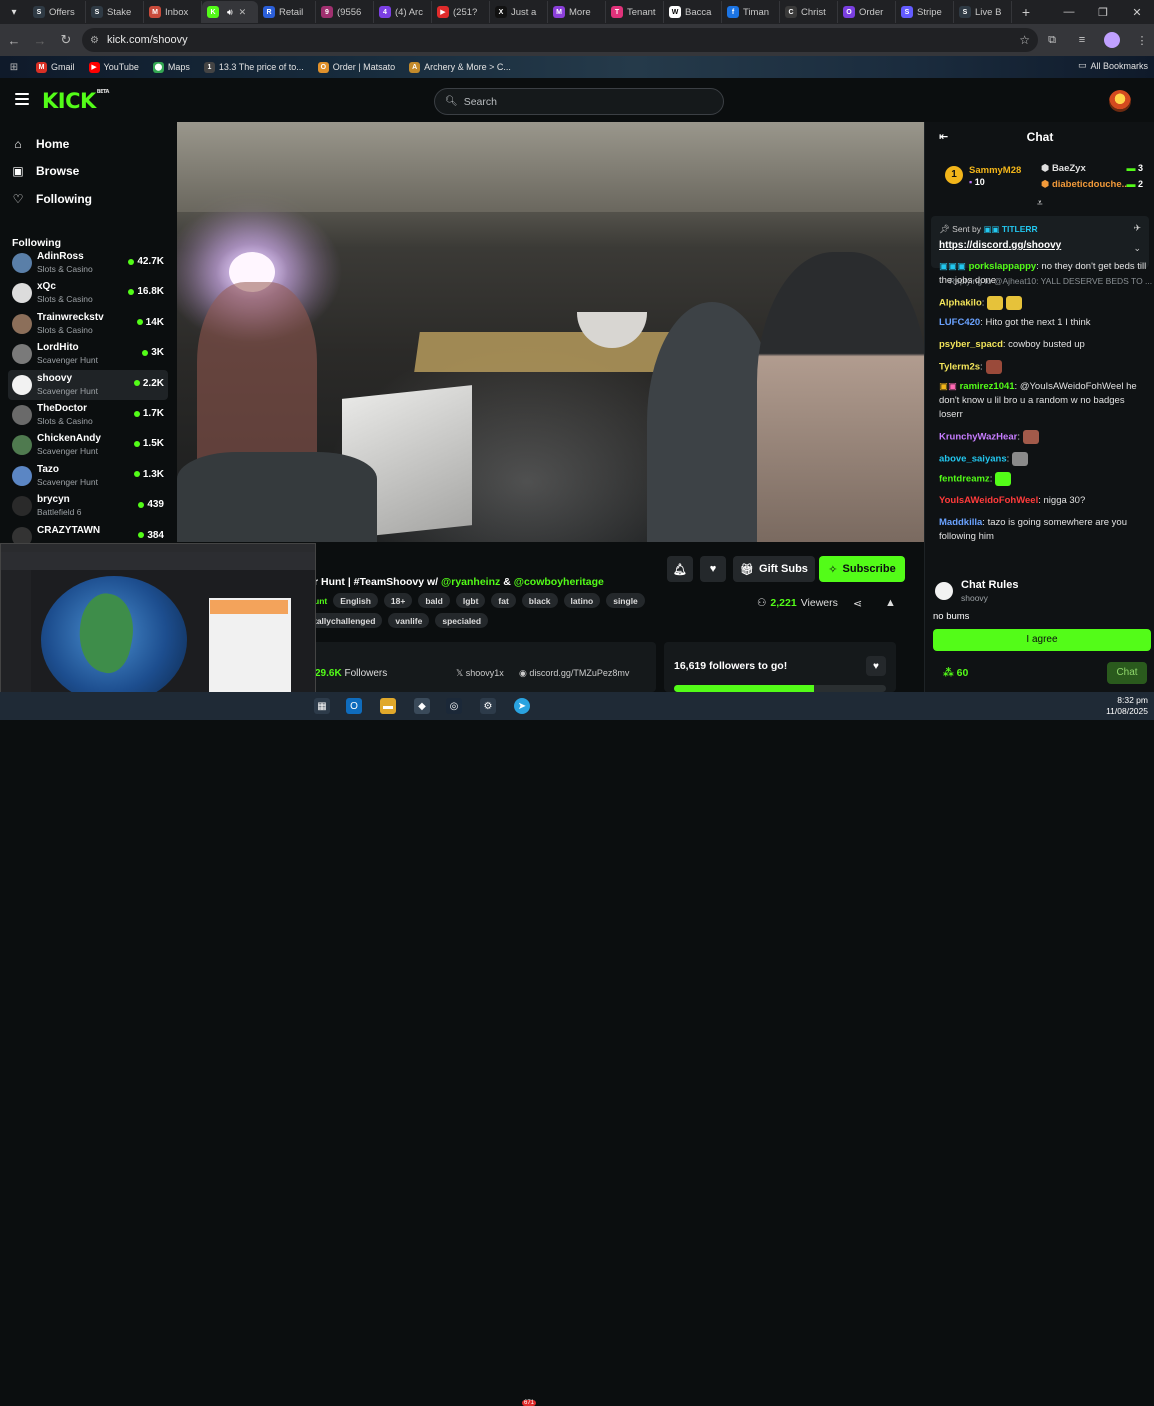 The height and width of the screenshot is (1406, 1154). What do you see at coordinates (560, 40) in the screenshot?
I see `address-bar: ⚙ kick.com/shoovy ☆` at bounding box center [560, 40].